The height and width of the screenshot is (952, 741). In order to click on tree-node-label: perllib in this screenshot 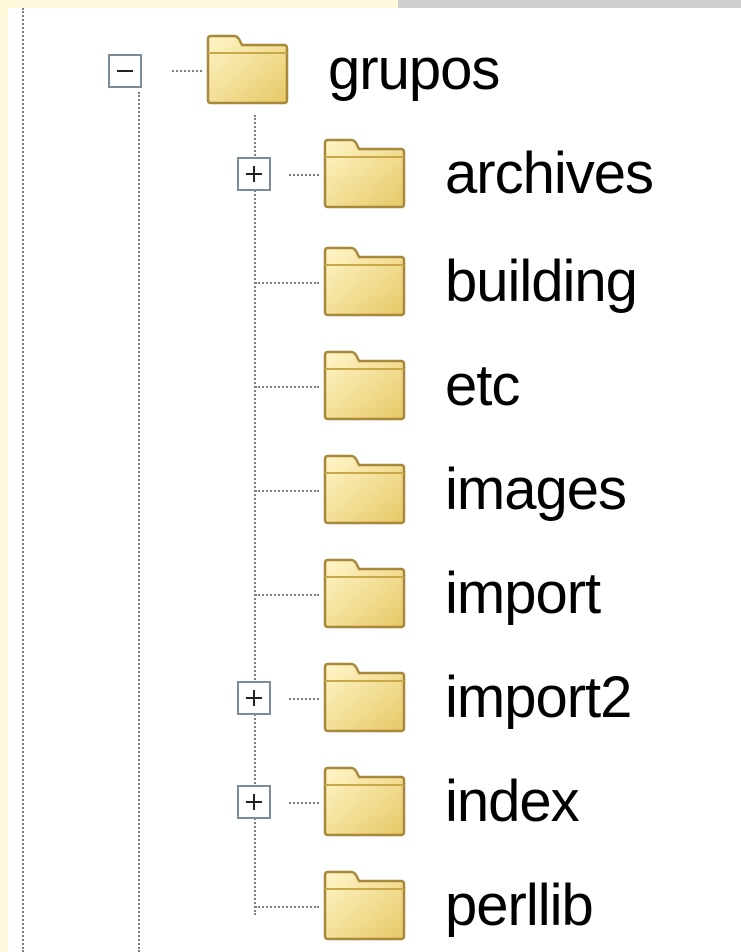, I will do `click(519, 905)`.